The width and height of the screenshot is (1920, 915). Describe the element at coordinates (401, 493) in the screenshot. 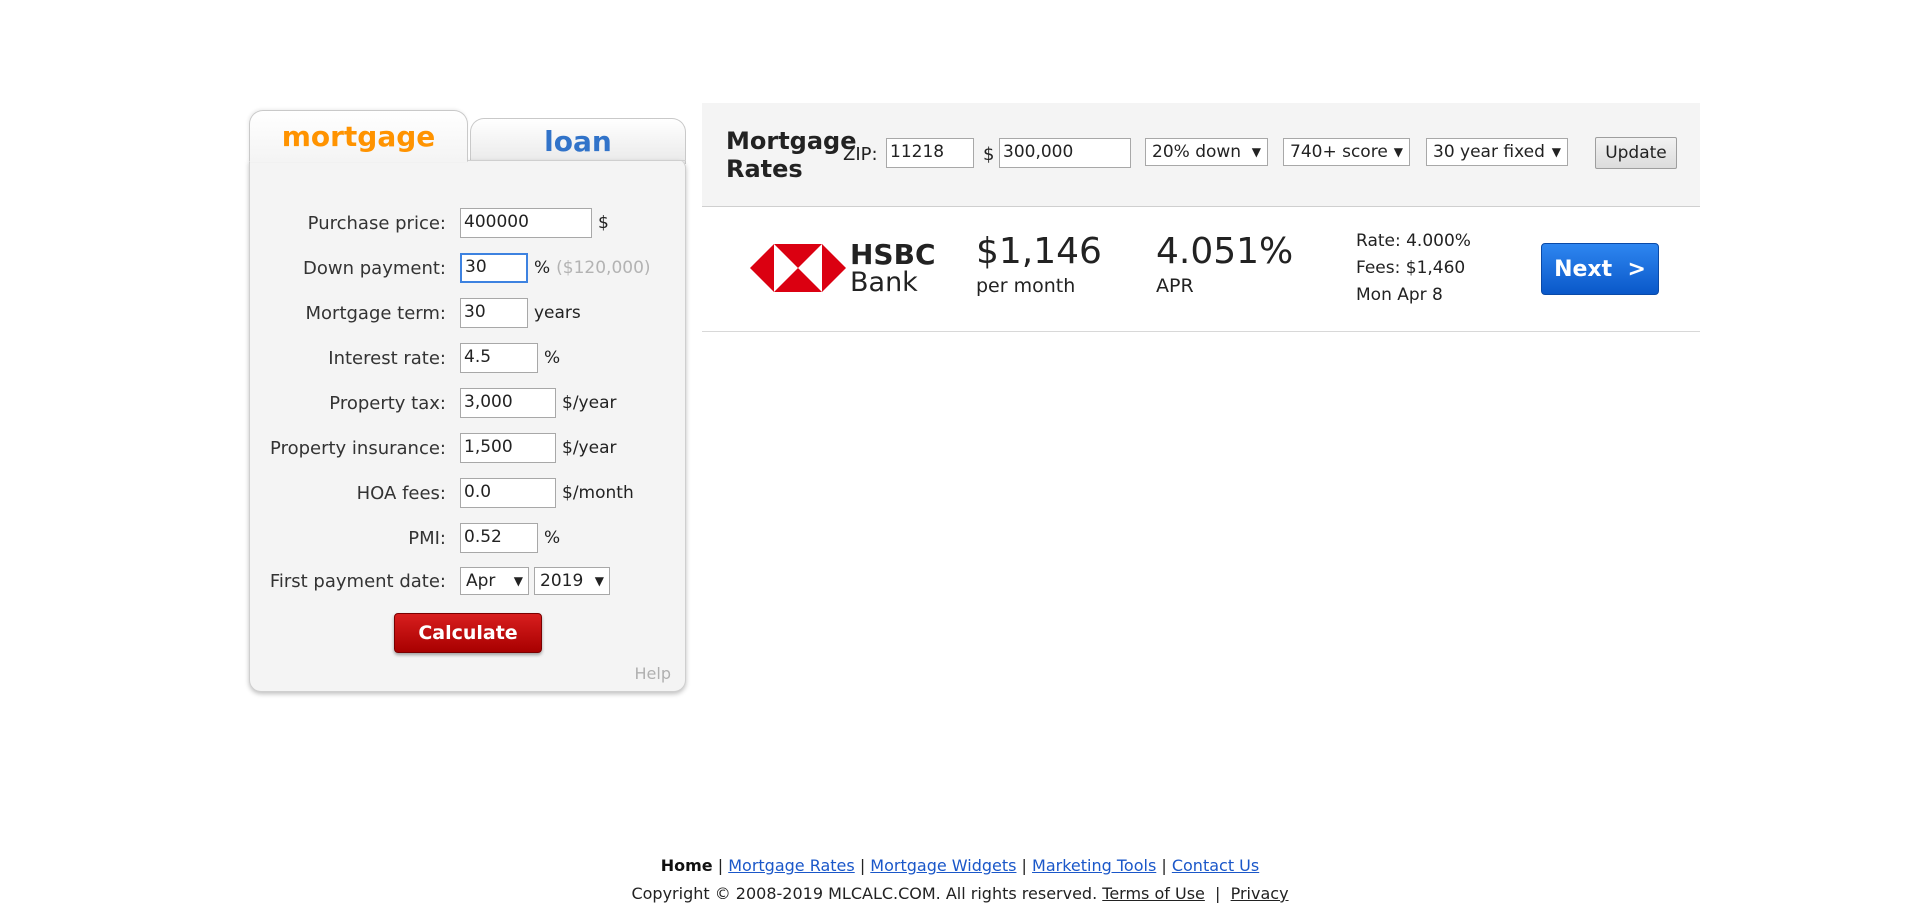

I see `hoa-fees-label: HOA fees:` at that location.